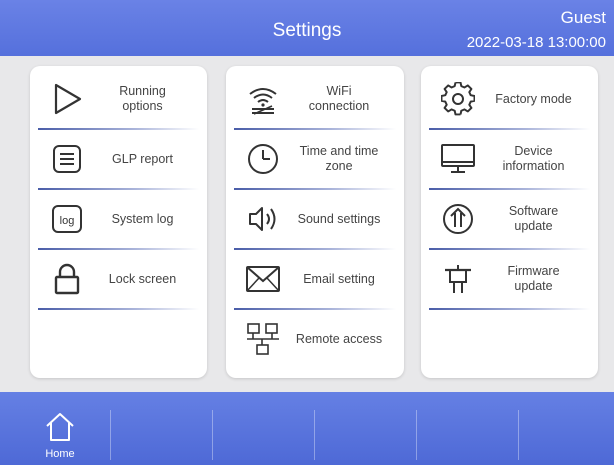  Describe the element at coordinates (67, 279) in the screenshot. I see `lock-icon` at that location.